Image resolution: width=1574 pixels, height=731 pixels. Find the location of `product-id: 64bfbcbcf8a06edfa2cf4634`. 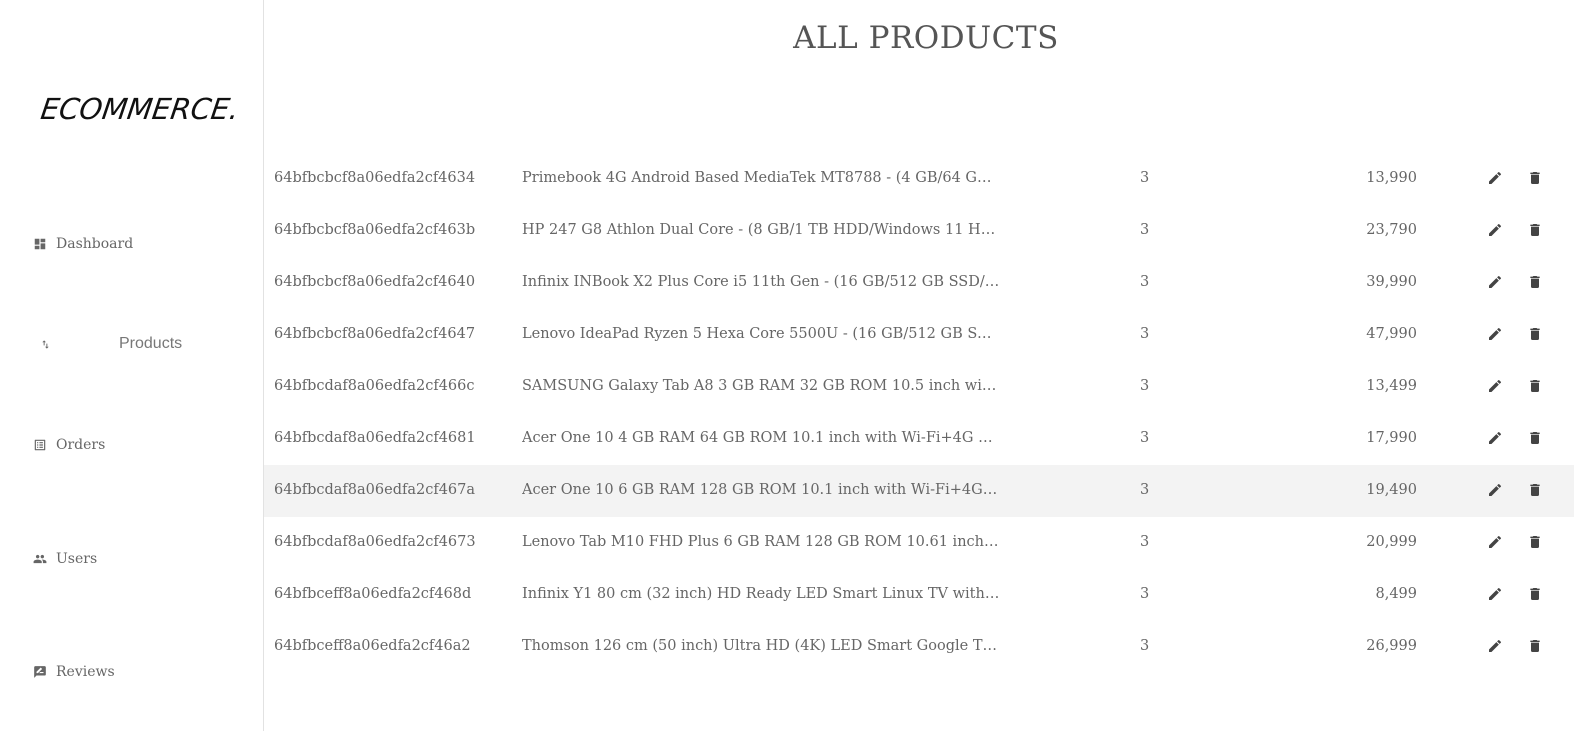

product-id: 64bfbcbcf8a06edfa2cf4634 is located at coordinates (375, 178).